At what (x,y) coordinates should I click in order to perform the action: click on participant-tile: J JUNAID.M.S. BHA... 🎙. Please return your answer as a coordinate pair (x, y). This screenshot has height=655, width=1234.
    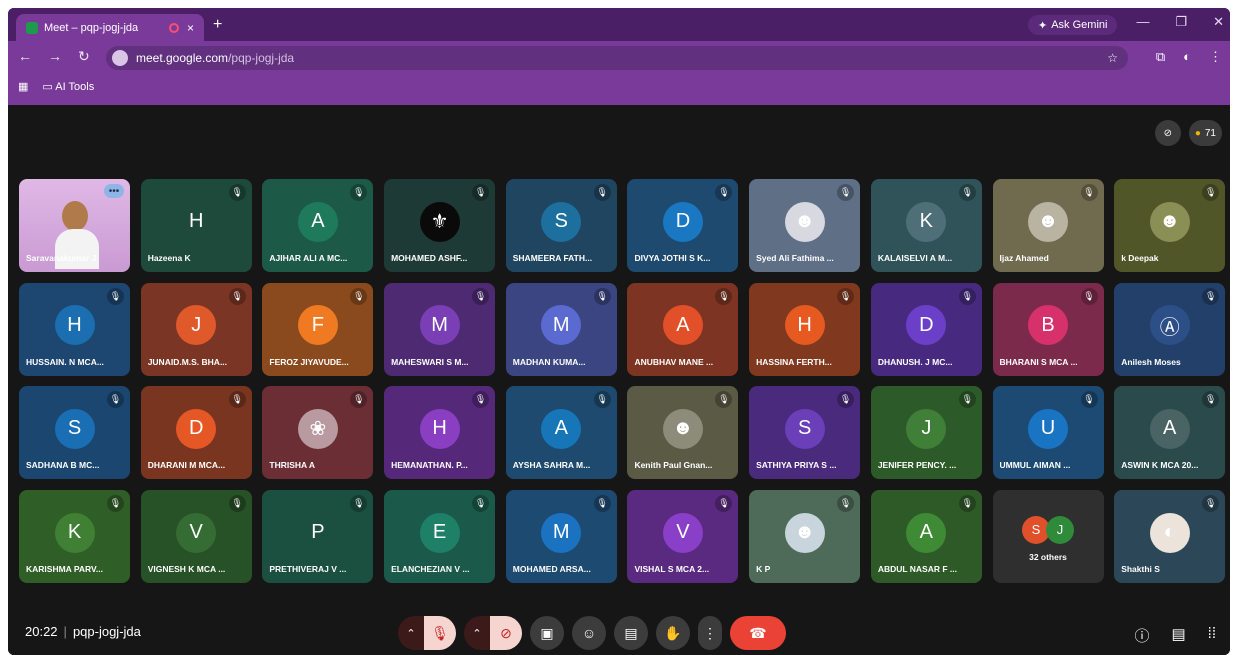
    Looking at the image, I should click on (196, 329).